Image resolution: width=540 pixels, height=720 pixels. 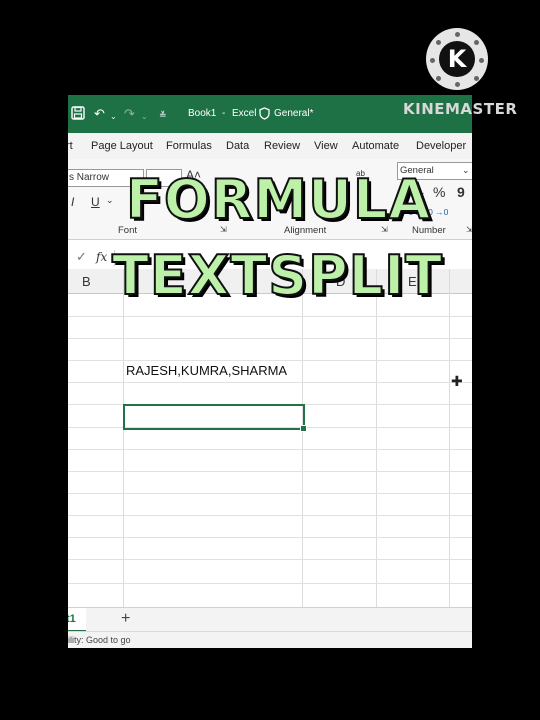 What do you see at coordinates (244, 113) in the screenshot?
I see `app-name: Excel` at bounding box center [244, 113].